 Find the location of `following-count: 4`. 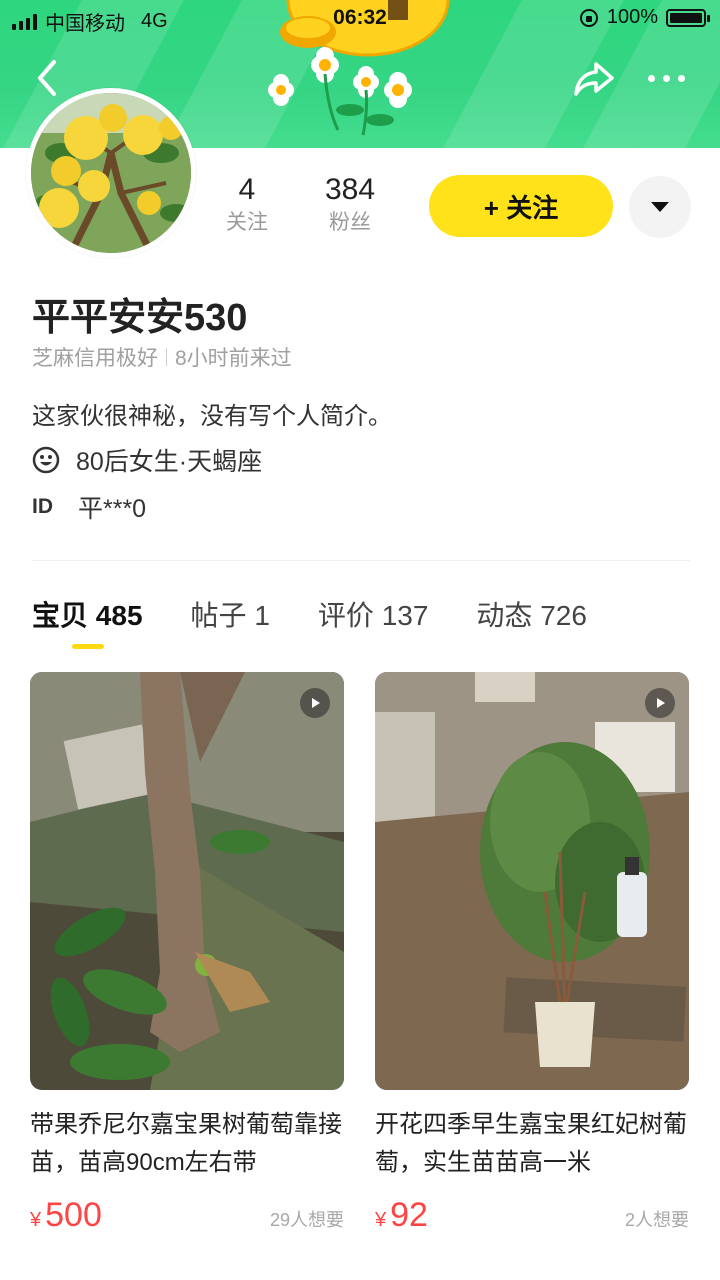

following-count: 4 is located at coordinates (247, 189).